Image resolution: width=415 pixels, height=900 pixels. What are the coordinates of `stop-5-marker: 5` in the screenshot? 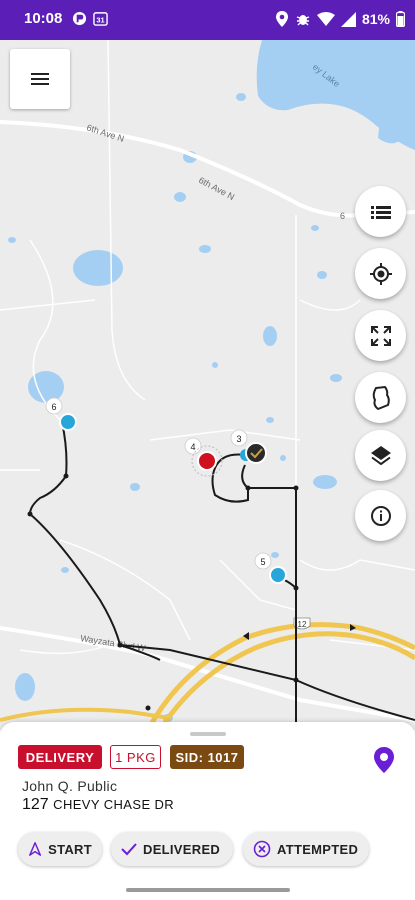 It's located at (270, 568).